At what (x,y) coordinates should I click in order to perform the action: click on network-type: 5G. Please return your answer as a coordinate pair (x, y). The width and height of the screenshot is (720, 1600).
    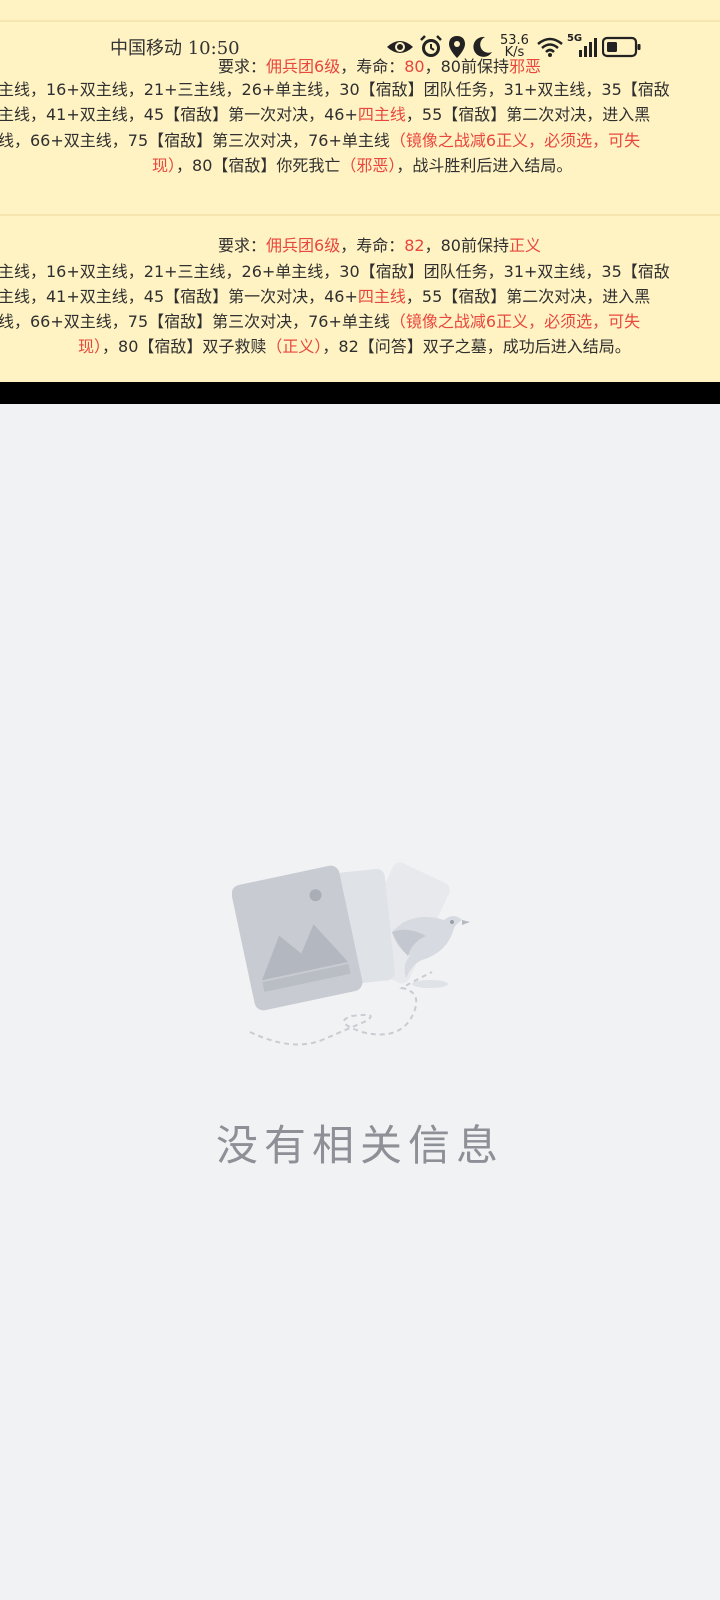
    Looking at the image, I should click on (574, 38).